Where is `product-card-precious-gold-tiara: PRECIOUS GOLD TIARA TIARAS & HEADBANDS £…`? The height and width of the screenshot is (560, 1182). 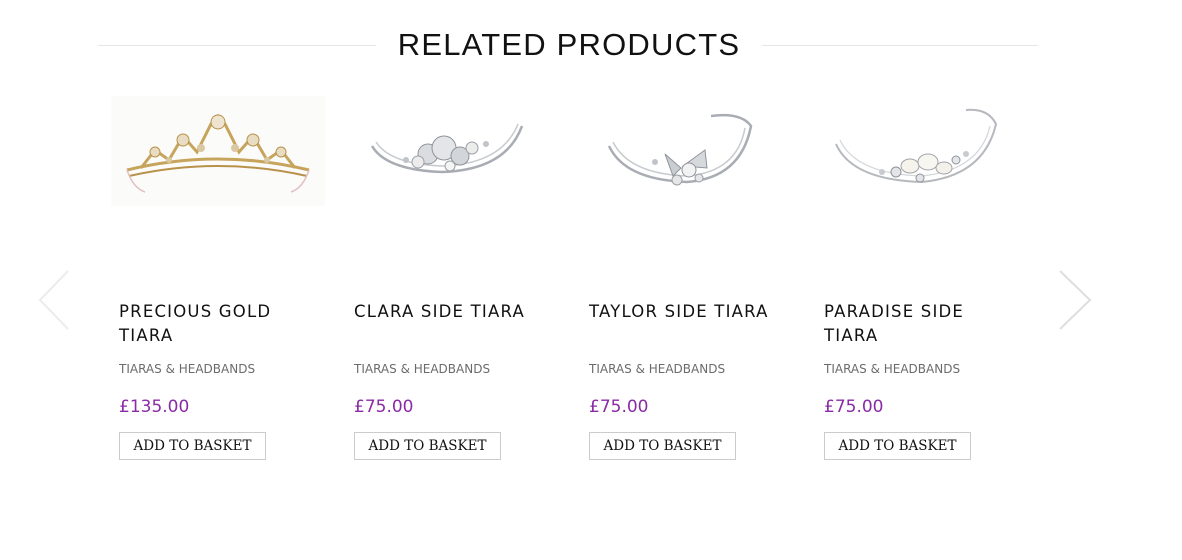 product-card-precious-gold-tiara: PRECIOUS GOLD TIARA TIARAS & HEADBANDS £… is located at coordinates (222, 286).